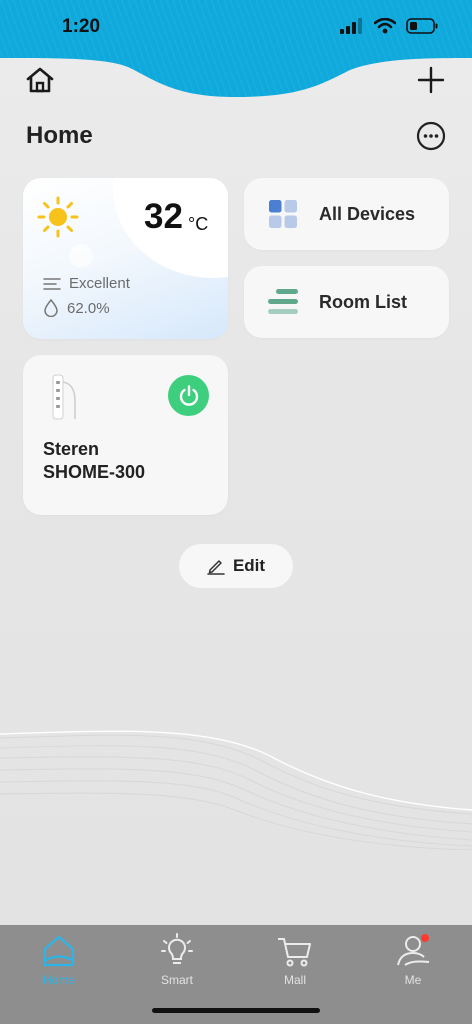 The image size is (472, 1024). What do you see at coordinates (58, 980) in the screenshot?
I see `tab-home-label: Home` at bounding box center [58, 980].